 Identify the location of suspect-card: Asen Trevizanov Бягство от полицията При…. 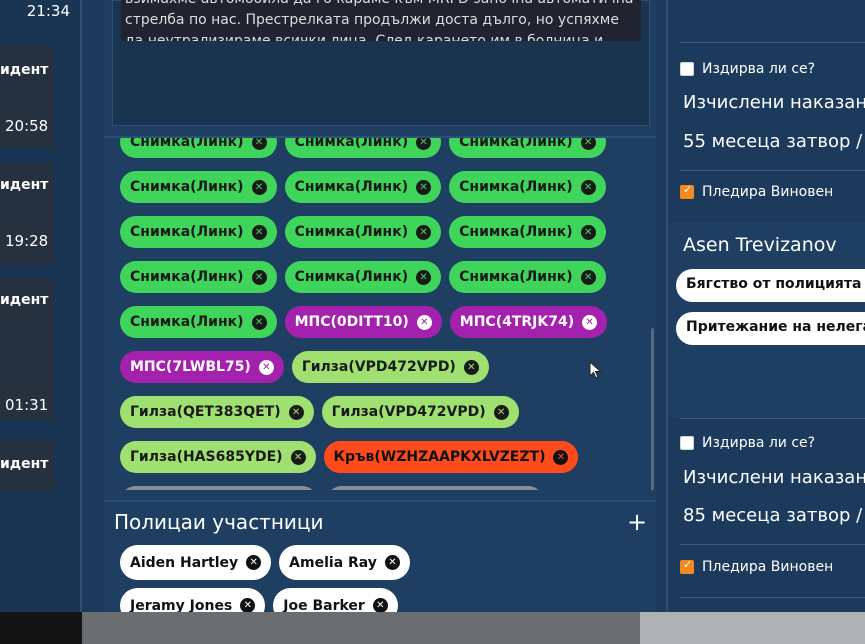
(766, 320).